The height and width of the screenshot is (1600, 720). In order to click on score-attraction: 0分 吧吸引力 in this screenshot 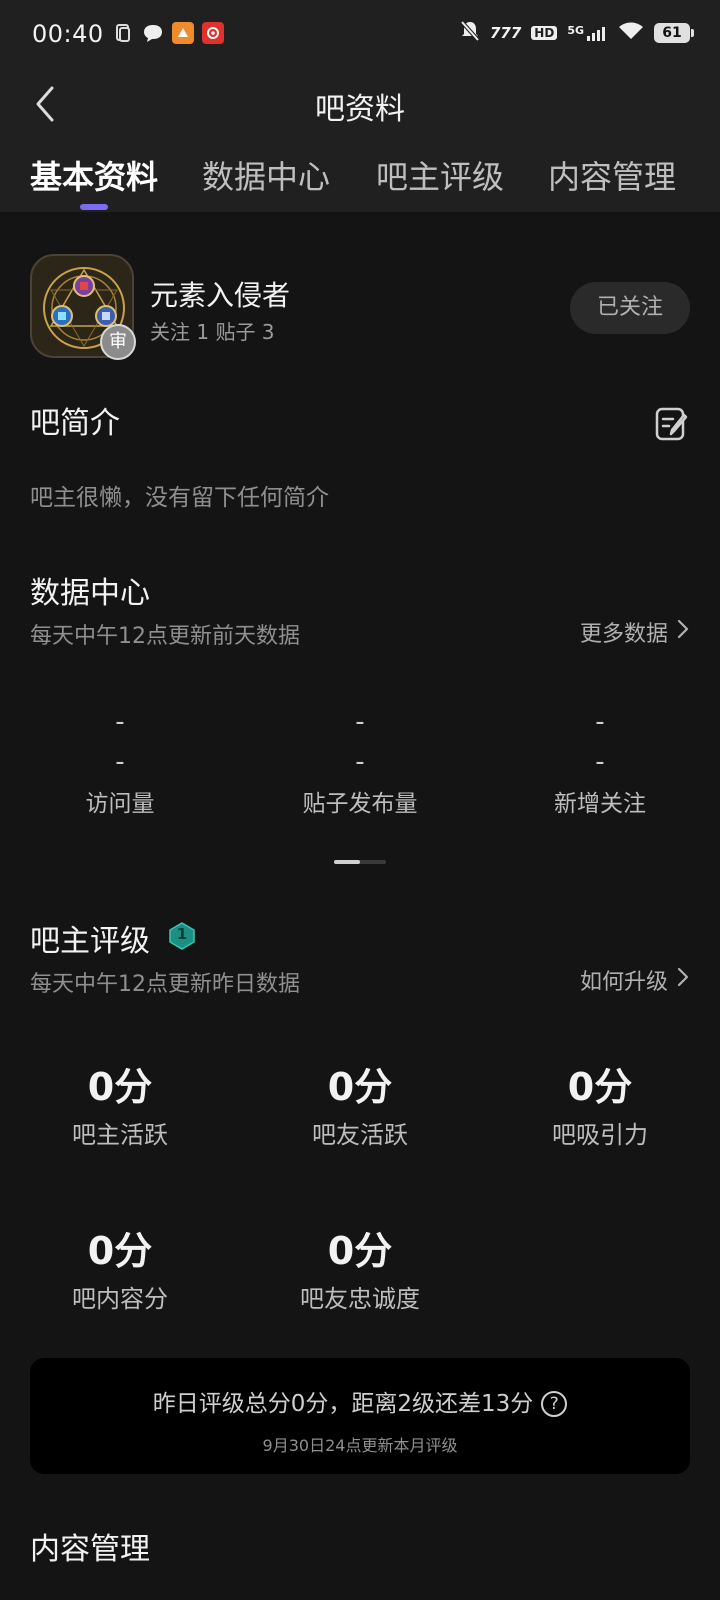, I will do `click(600, 1103)`.